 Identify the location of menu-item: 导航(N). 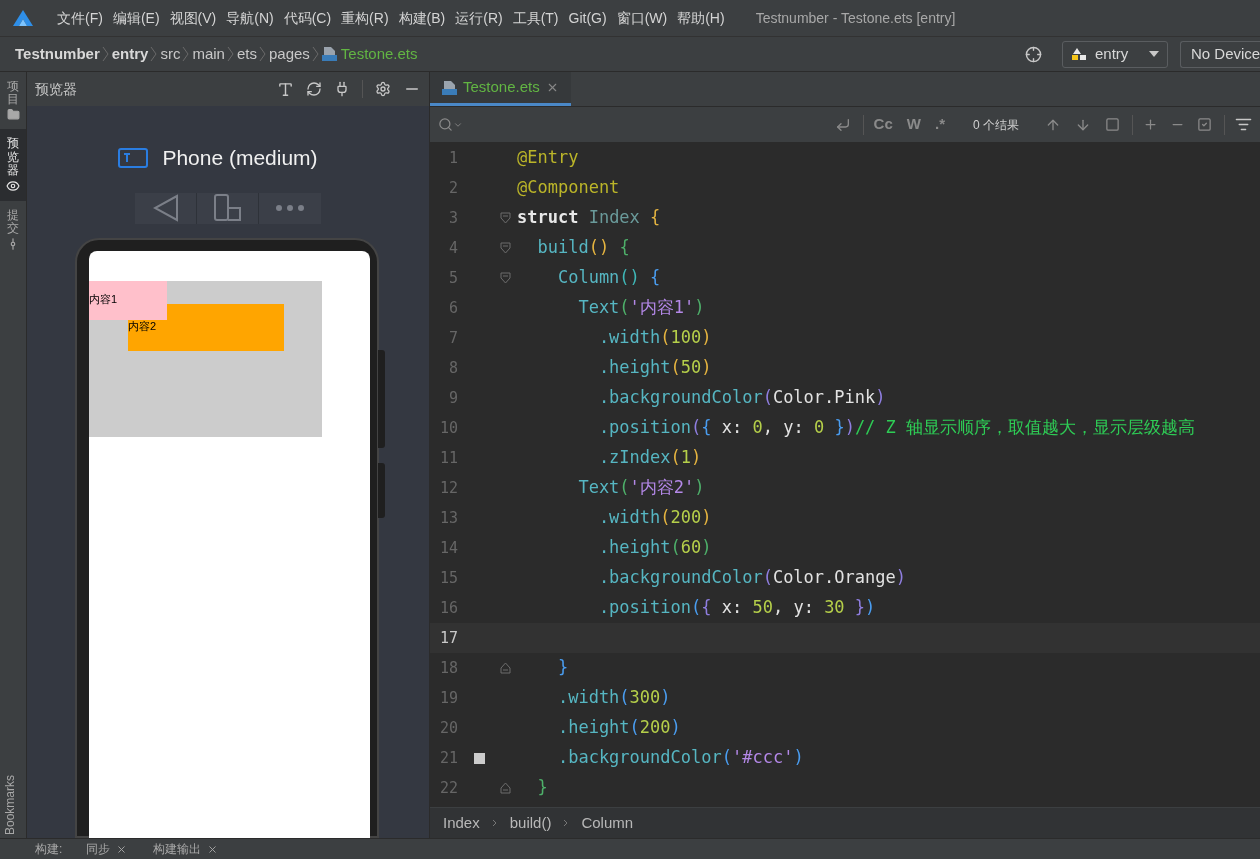
(250, 18).